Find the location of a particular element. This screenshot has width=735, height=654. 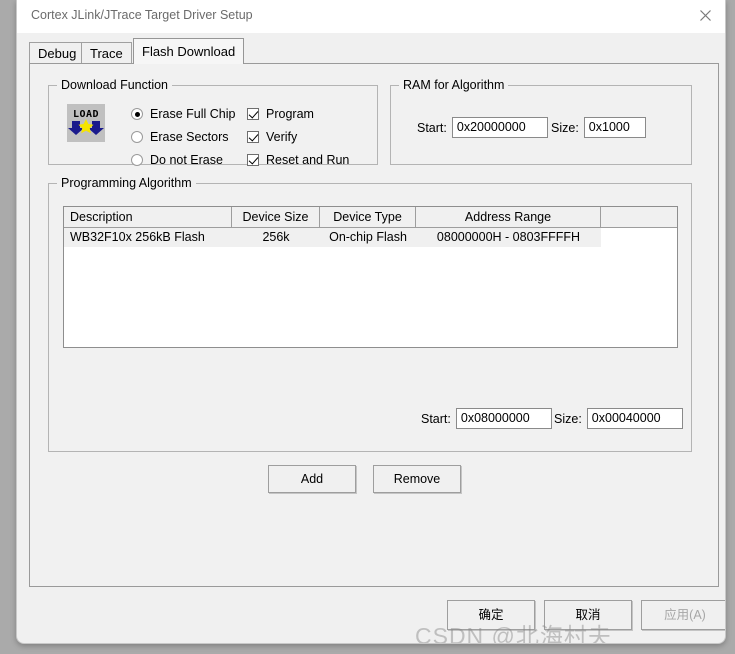

checkbox-verify-label: Verify is located at coordinates (282, 137).